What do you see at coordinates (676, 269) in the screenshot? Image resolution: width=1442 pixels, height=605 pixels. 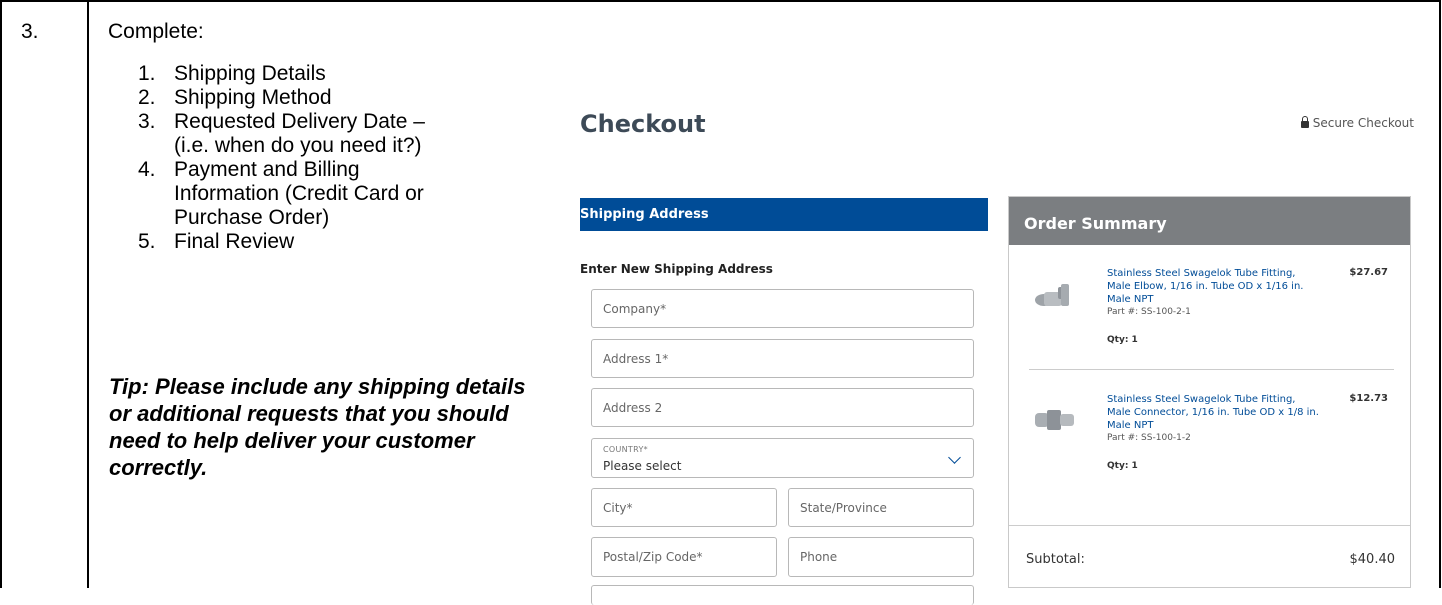 I see `enter-address-label: Enter New Shipping Address` at bounding box center [676, 269].